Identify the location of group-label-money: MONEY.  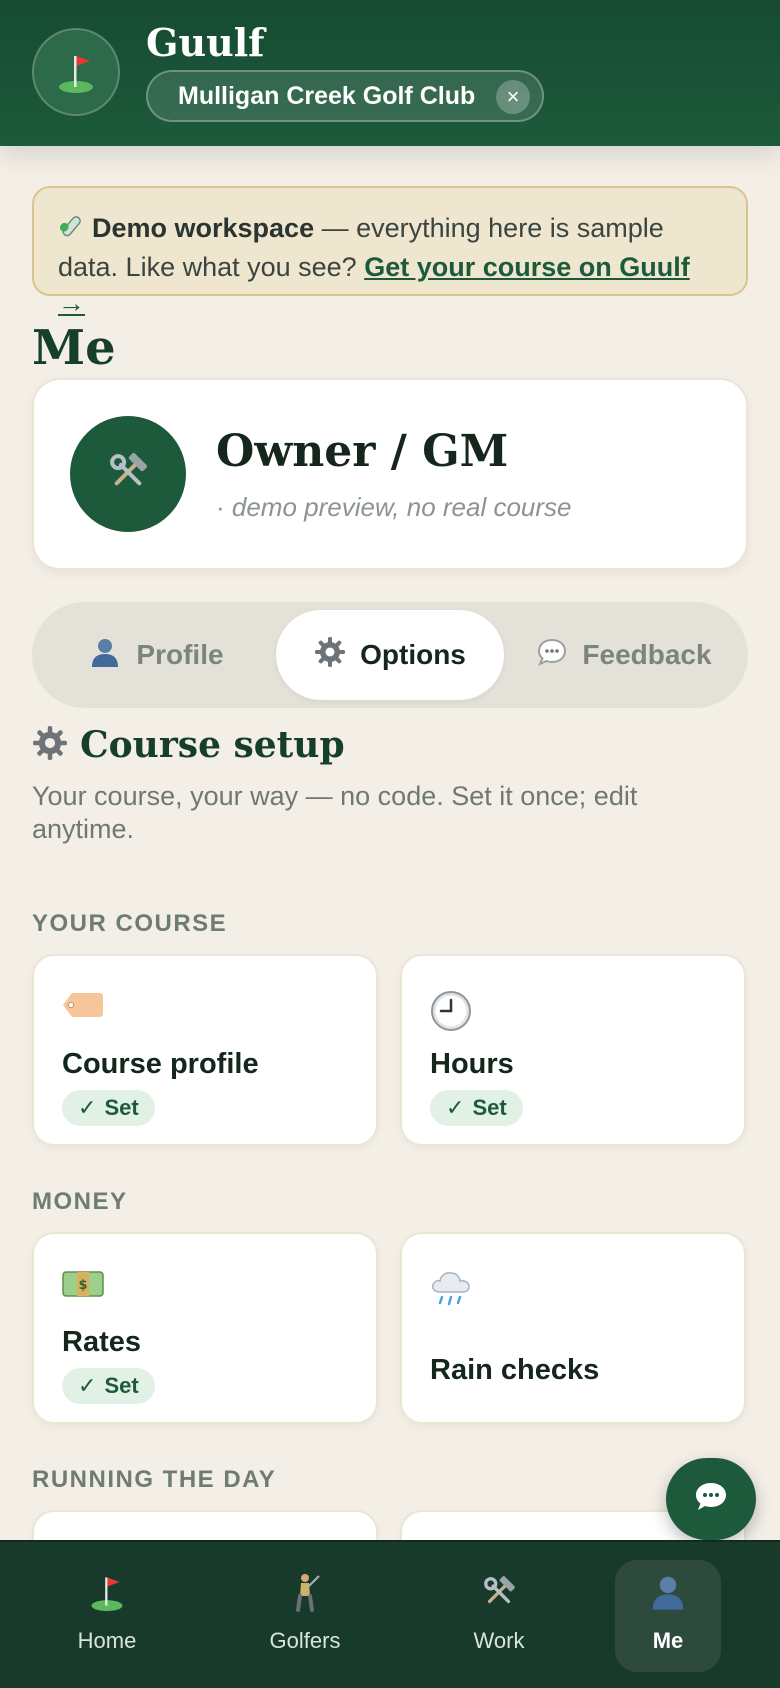
(80, 1201).